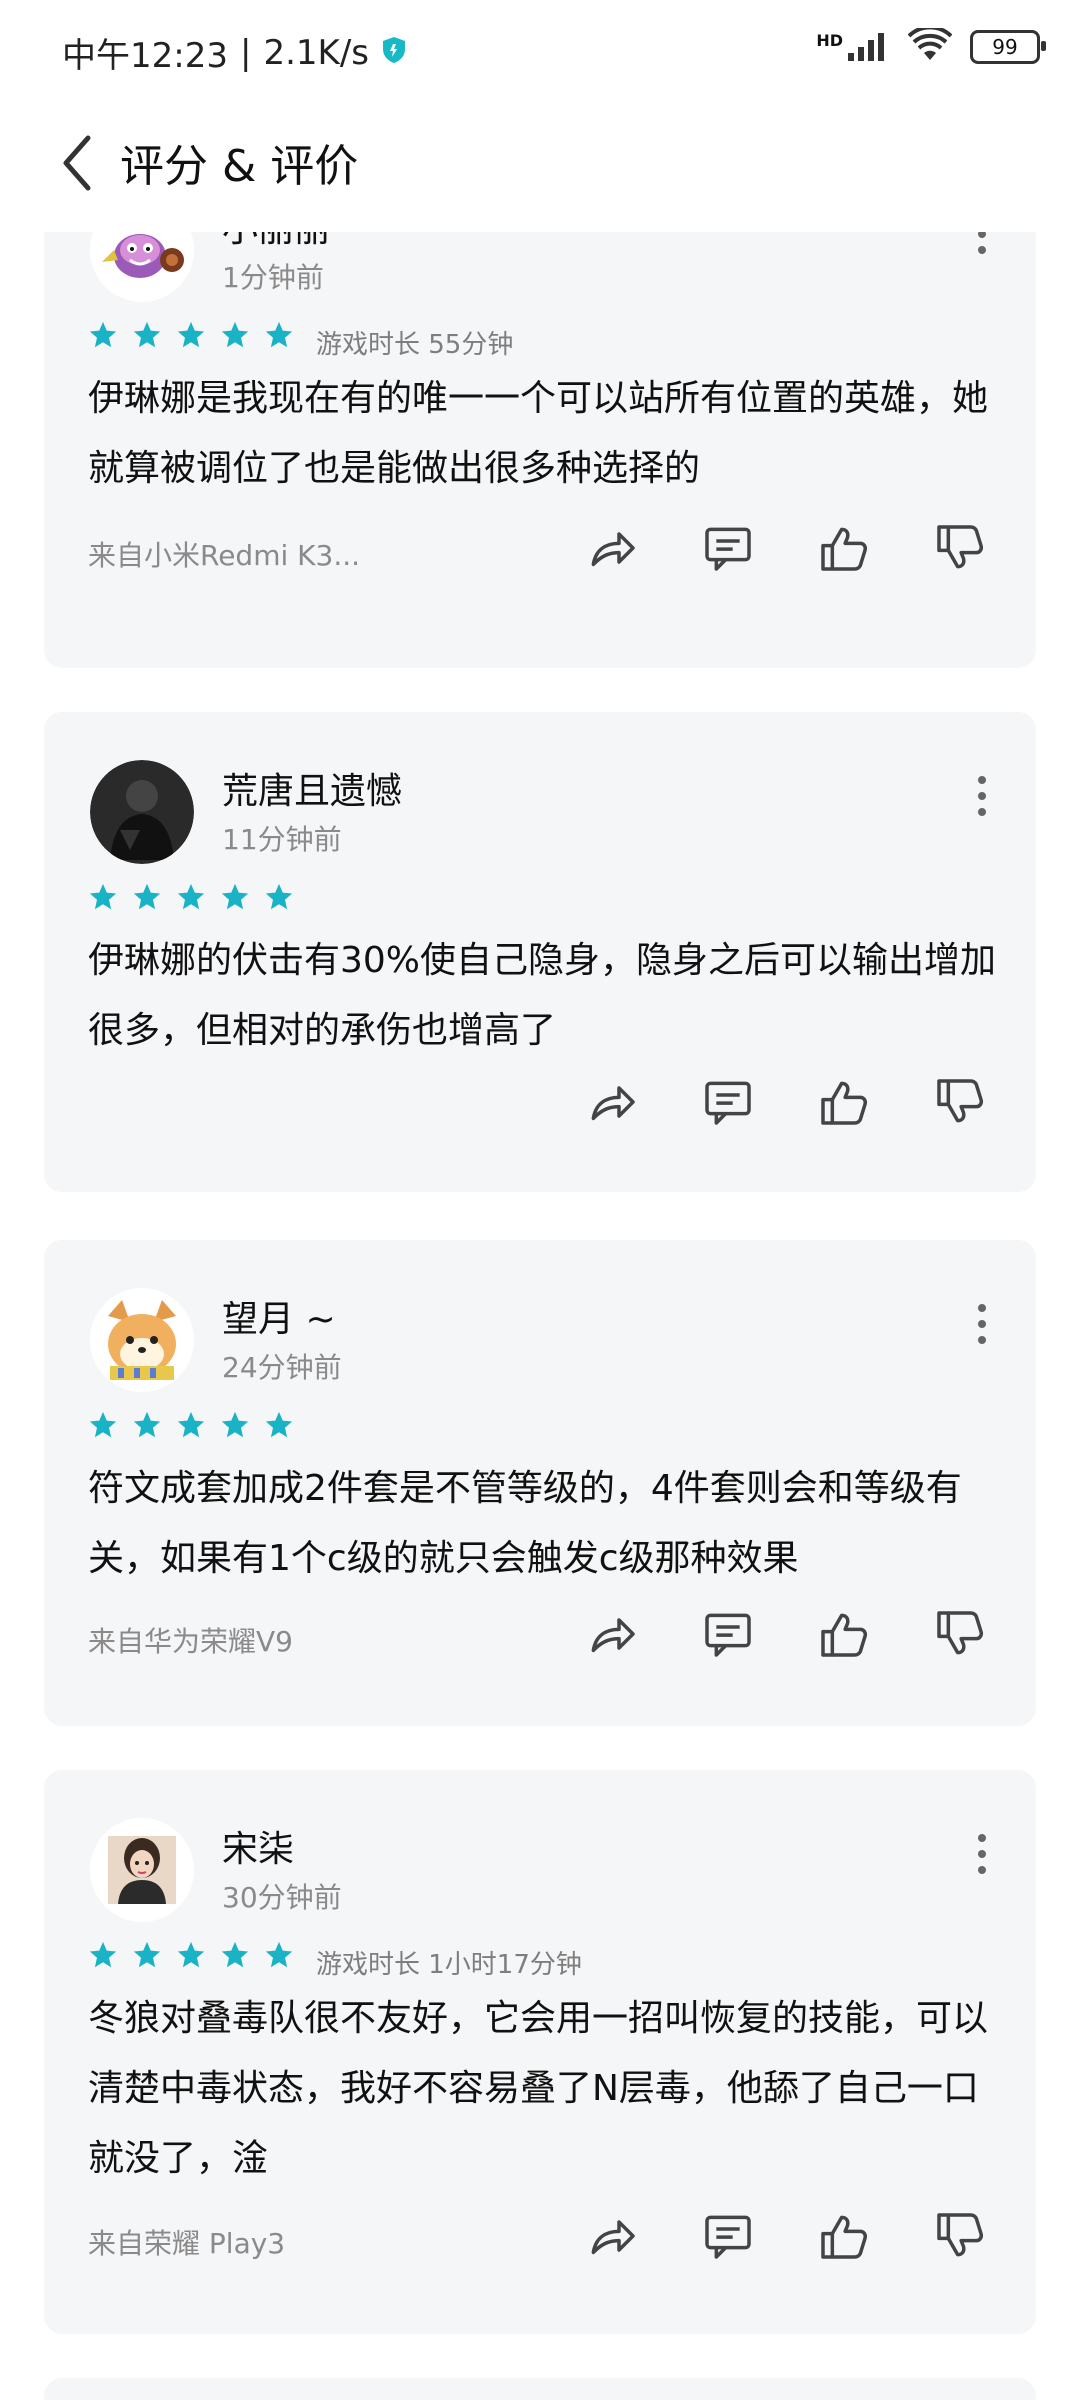 The width and height of the screenshot is (1080, 2400). What do you see at coordinates (145, 56) in the screenshot?
I see `clock: 中午12:23` at bounding box center [145, 56].